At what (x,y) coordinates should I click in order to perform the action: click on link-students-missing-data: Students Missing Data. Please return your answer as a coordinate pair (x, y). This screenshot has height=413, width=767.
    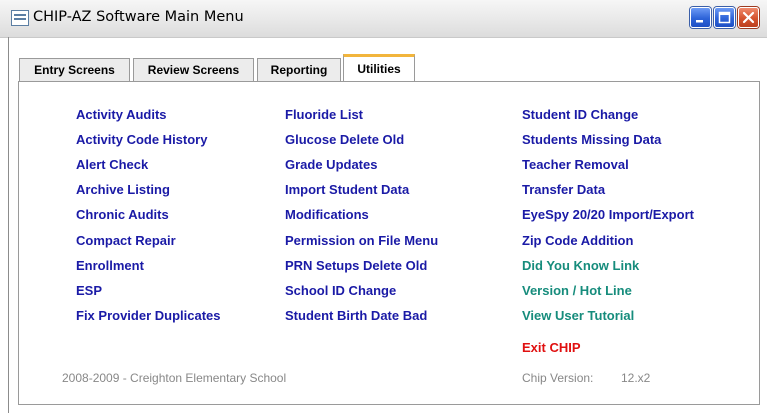
    Looking at the image, I should click on (591, 139).